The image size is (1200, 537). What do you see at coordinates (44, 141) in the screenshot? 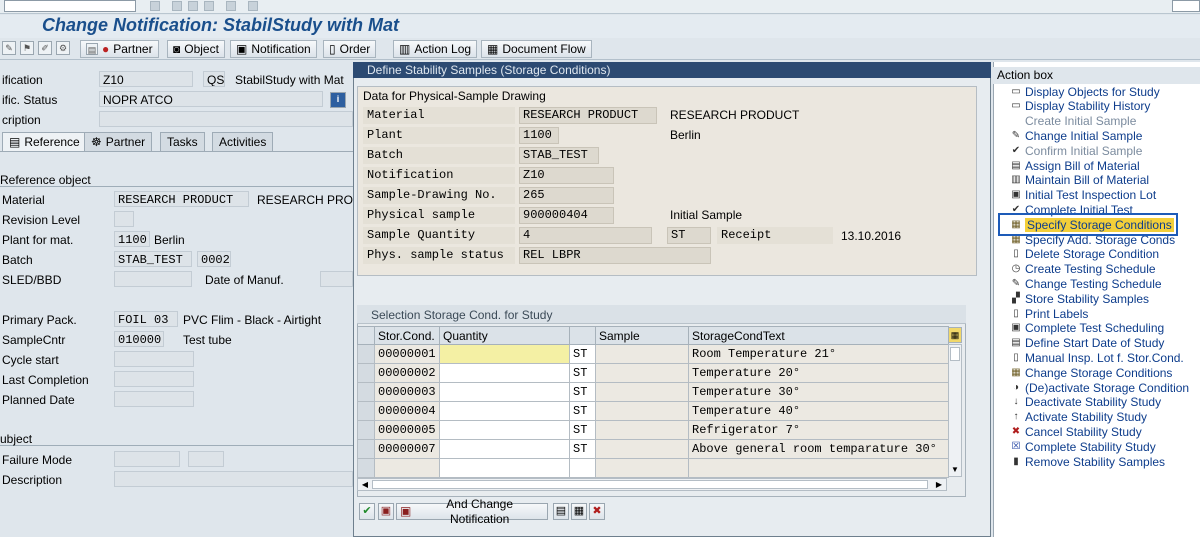
I see `tab-reference: ▤ Reference` at bounding box center [44, 141].